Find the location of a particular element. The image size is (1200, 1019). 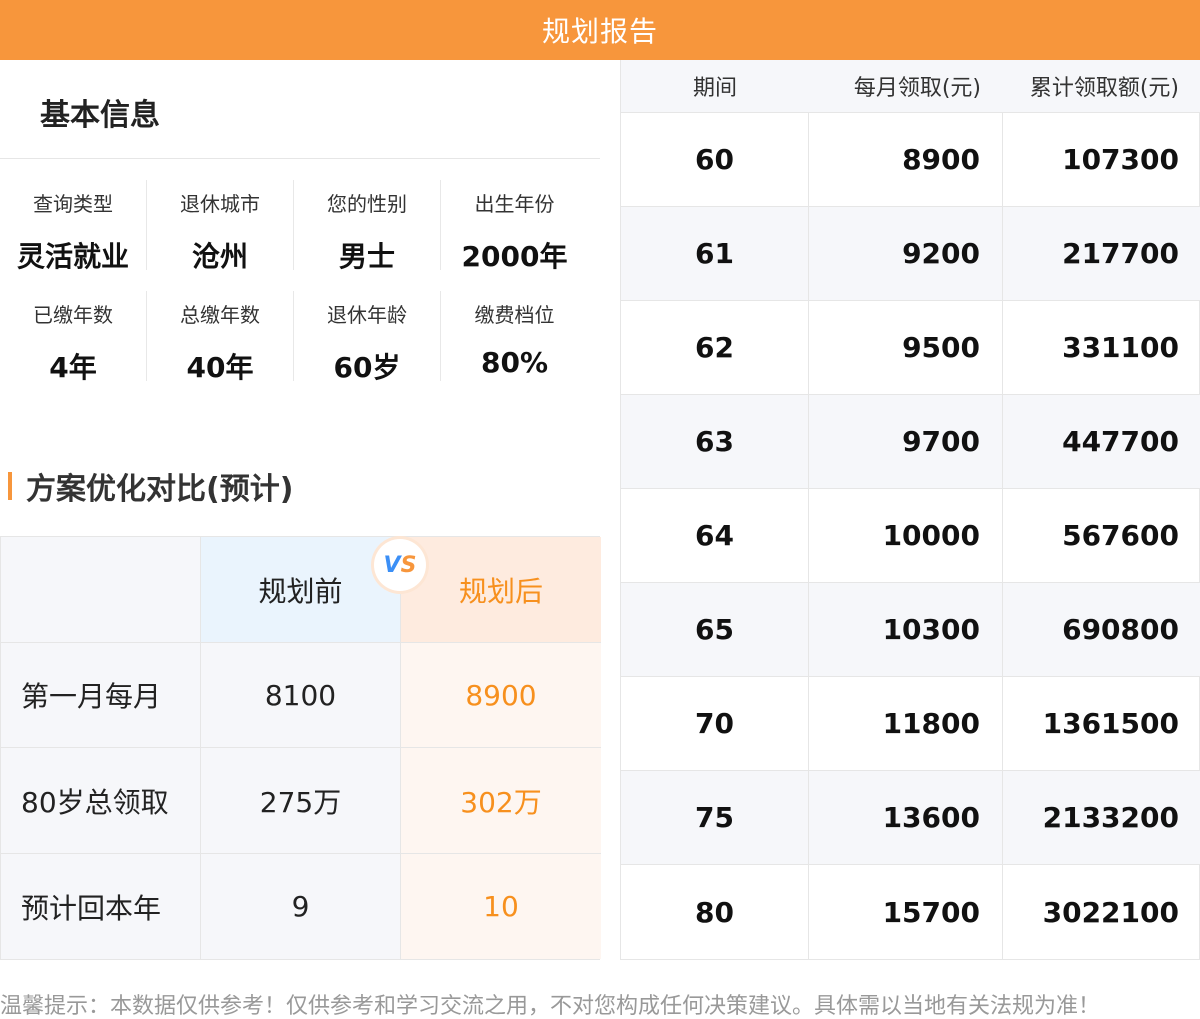

vs-badge-icon: VS is located at coordinates (400, 565).